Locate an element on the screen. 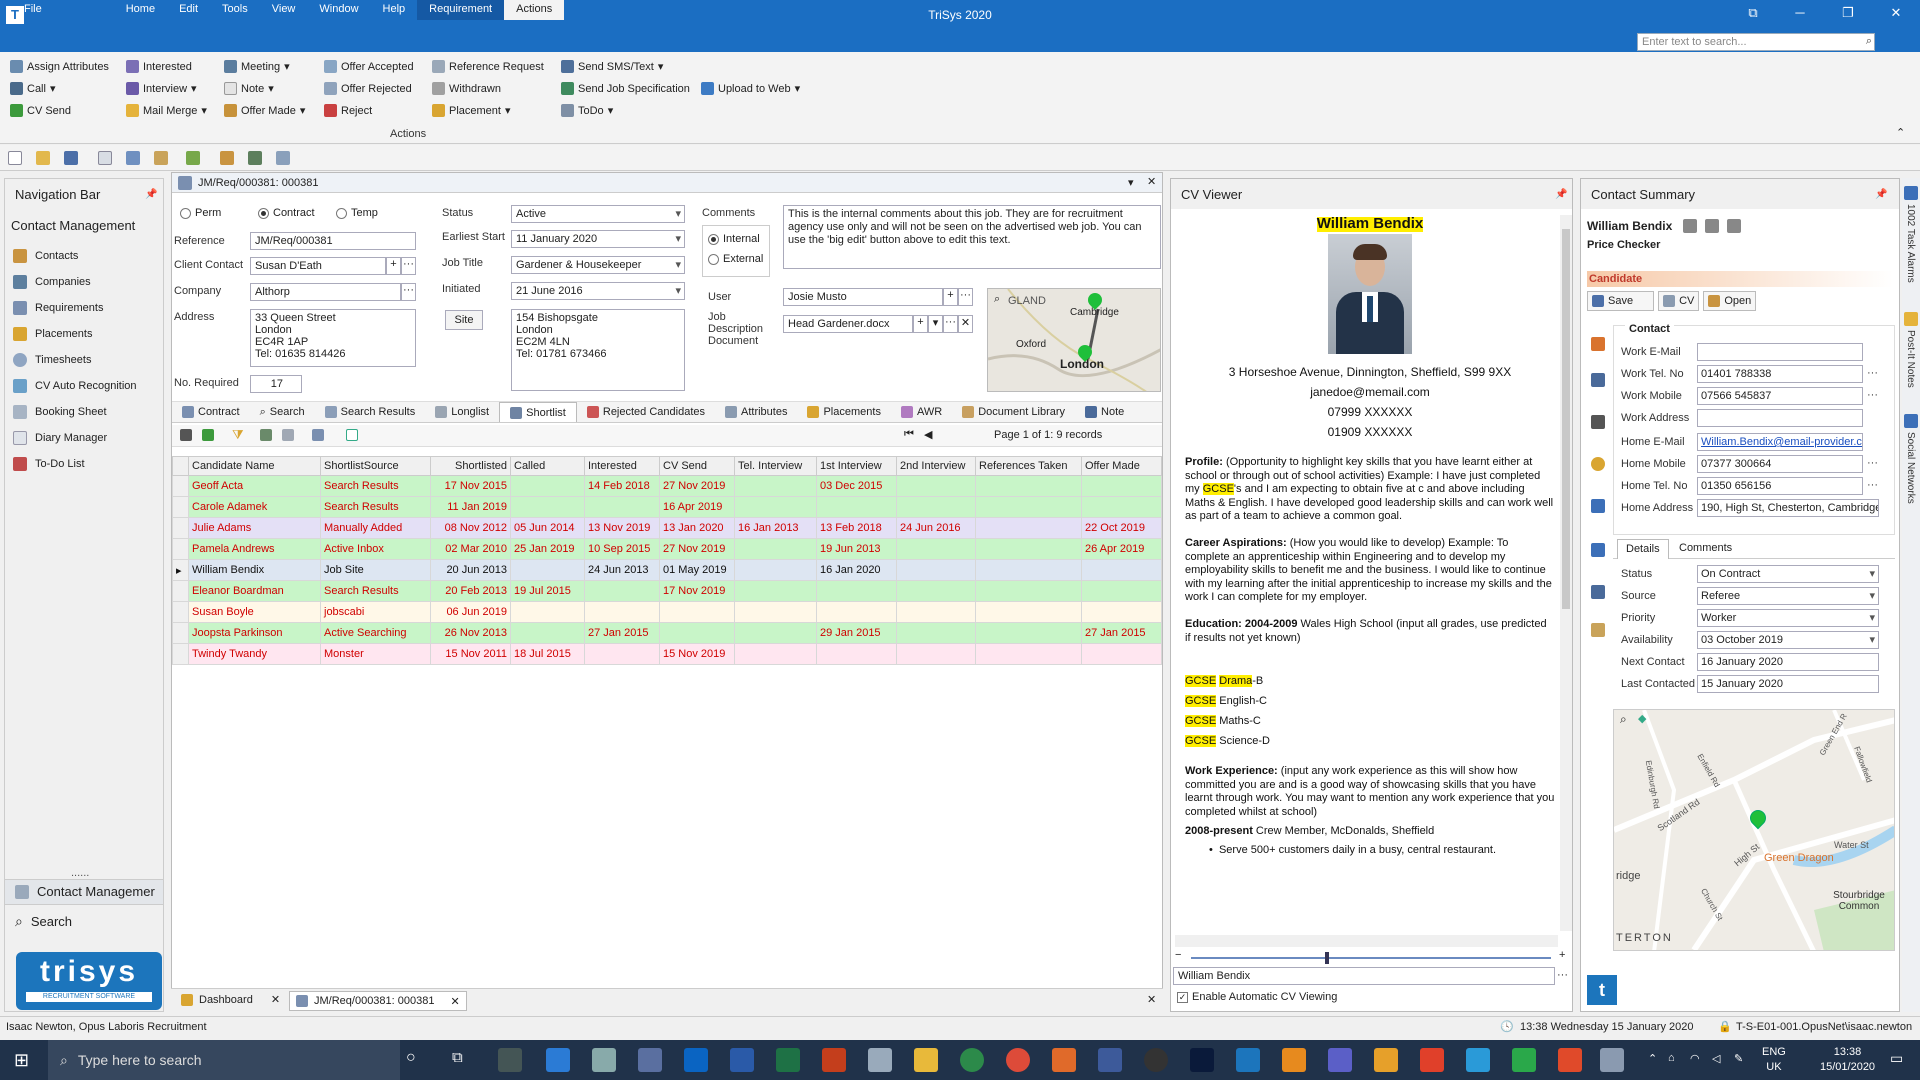 The height and width of the screenshot is (1080, 1920). open-folder-icon is located at coordinates (43, 158).